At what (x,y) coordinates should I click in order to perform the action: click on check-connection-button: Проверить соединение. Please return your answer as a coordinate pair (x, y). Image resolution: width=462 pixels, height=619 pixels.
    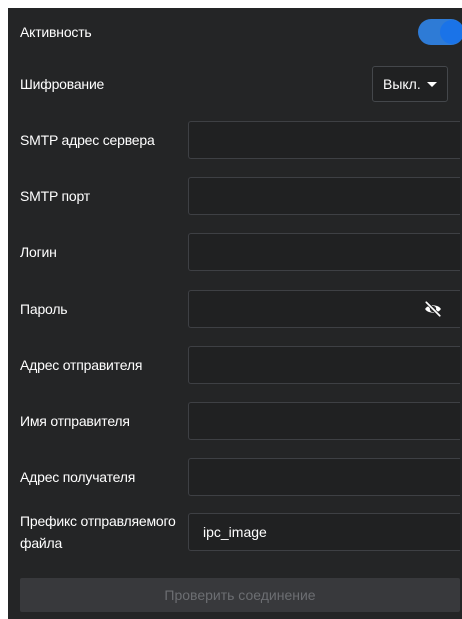
    Looking at the image, I should click on (240, 595).